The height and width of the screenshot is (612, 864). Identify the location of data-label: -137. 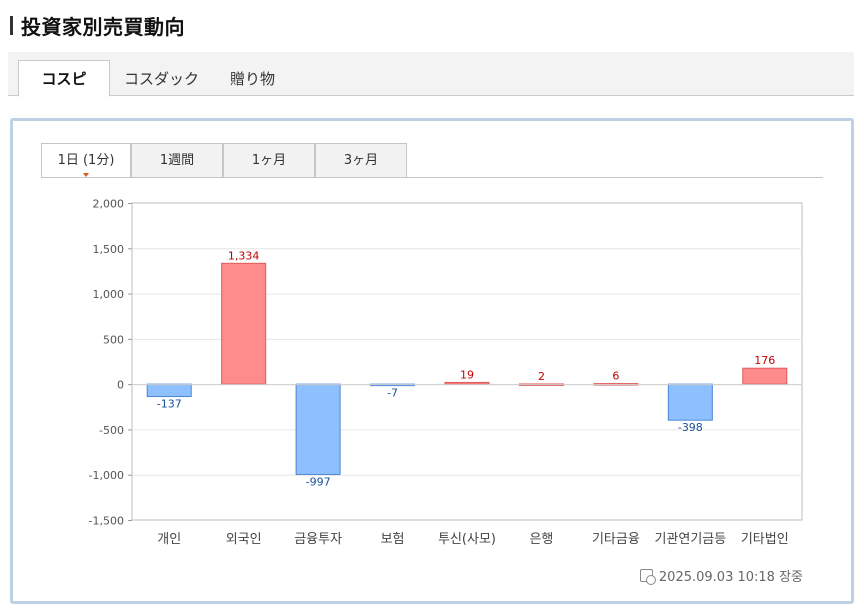
(169, 404).